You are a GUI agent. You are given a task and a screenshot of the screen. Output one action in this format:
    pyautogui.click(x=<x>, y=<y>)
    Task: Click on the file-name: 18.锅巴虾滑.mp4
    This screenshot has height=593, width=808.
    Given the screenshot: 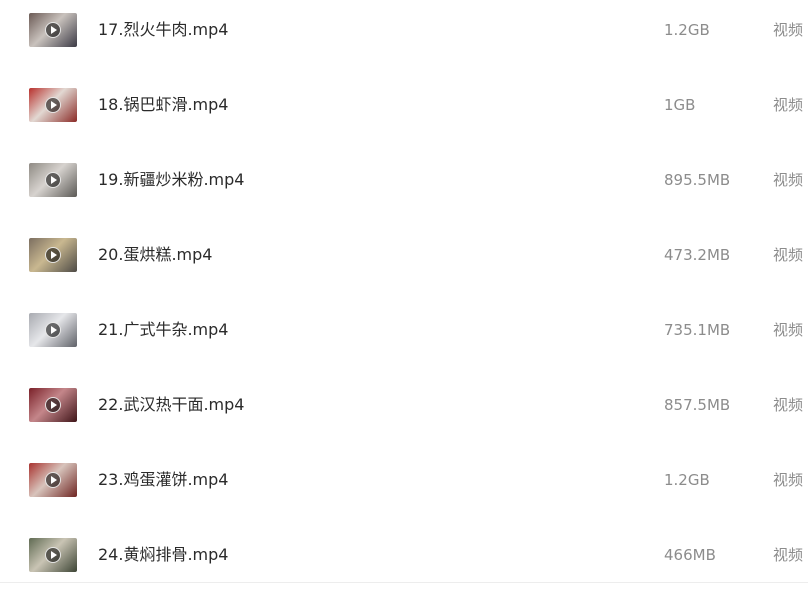 What is the action you would take?
    pyautogui.click(x=163, y=105)
    